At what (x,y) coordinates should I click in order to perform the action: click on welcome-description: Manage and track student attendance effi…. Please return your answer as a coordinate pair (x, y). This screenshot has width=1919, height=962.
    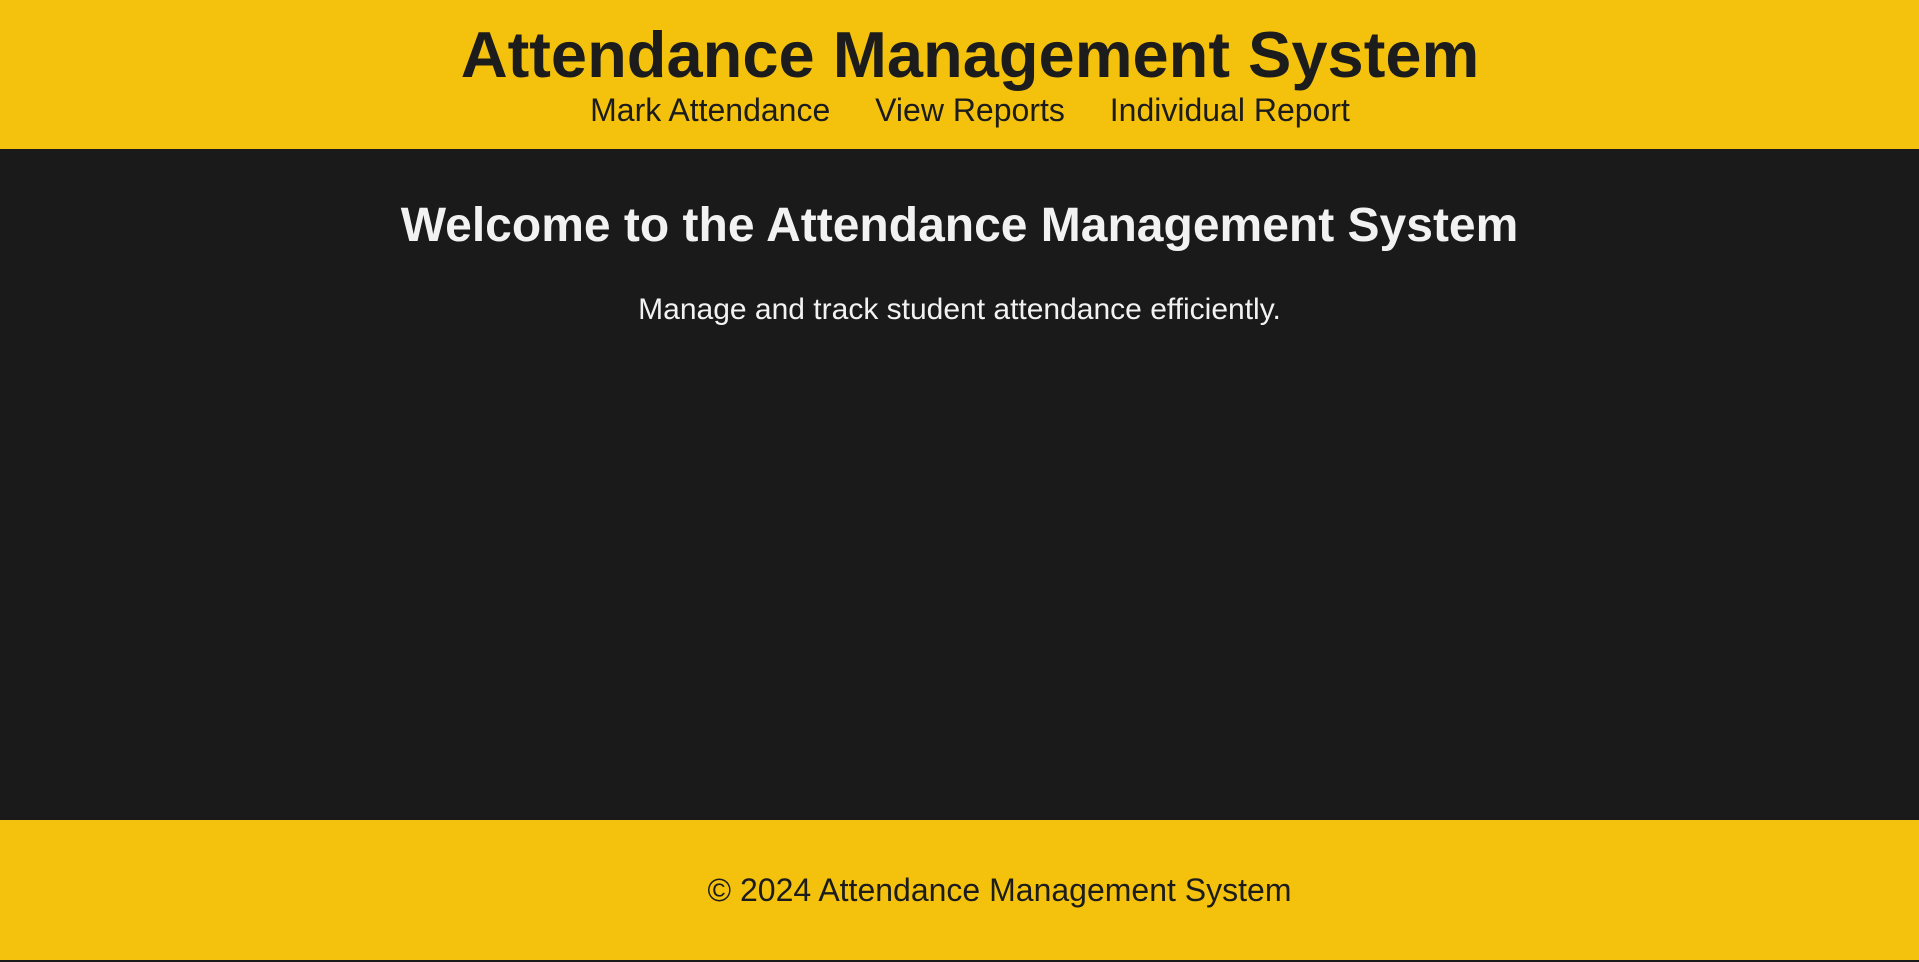
    Looking at the image, I should click on (959, 309).